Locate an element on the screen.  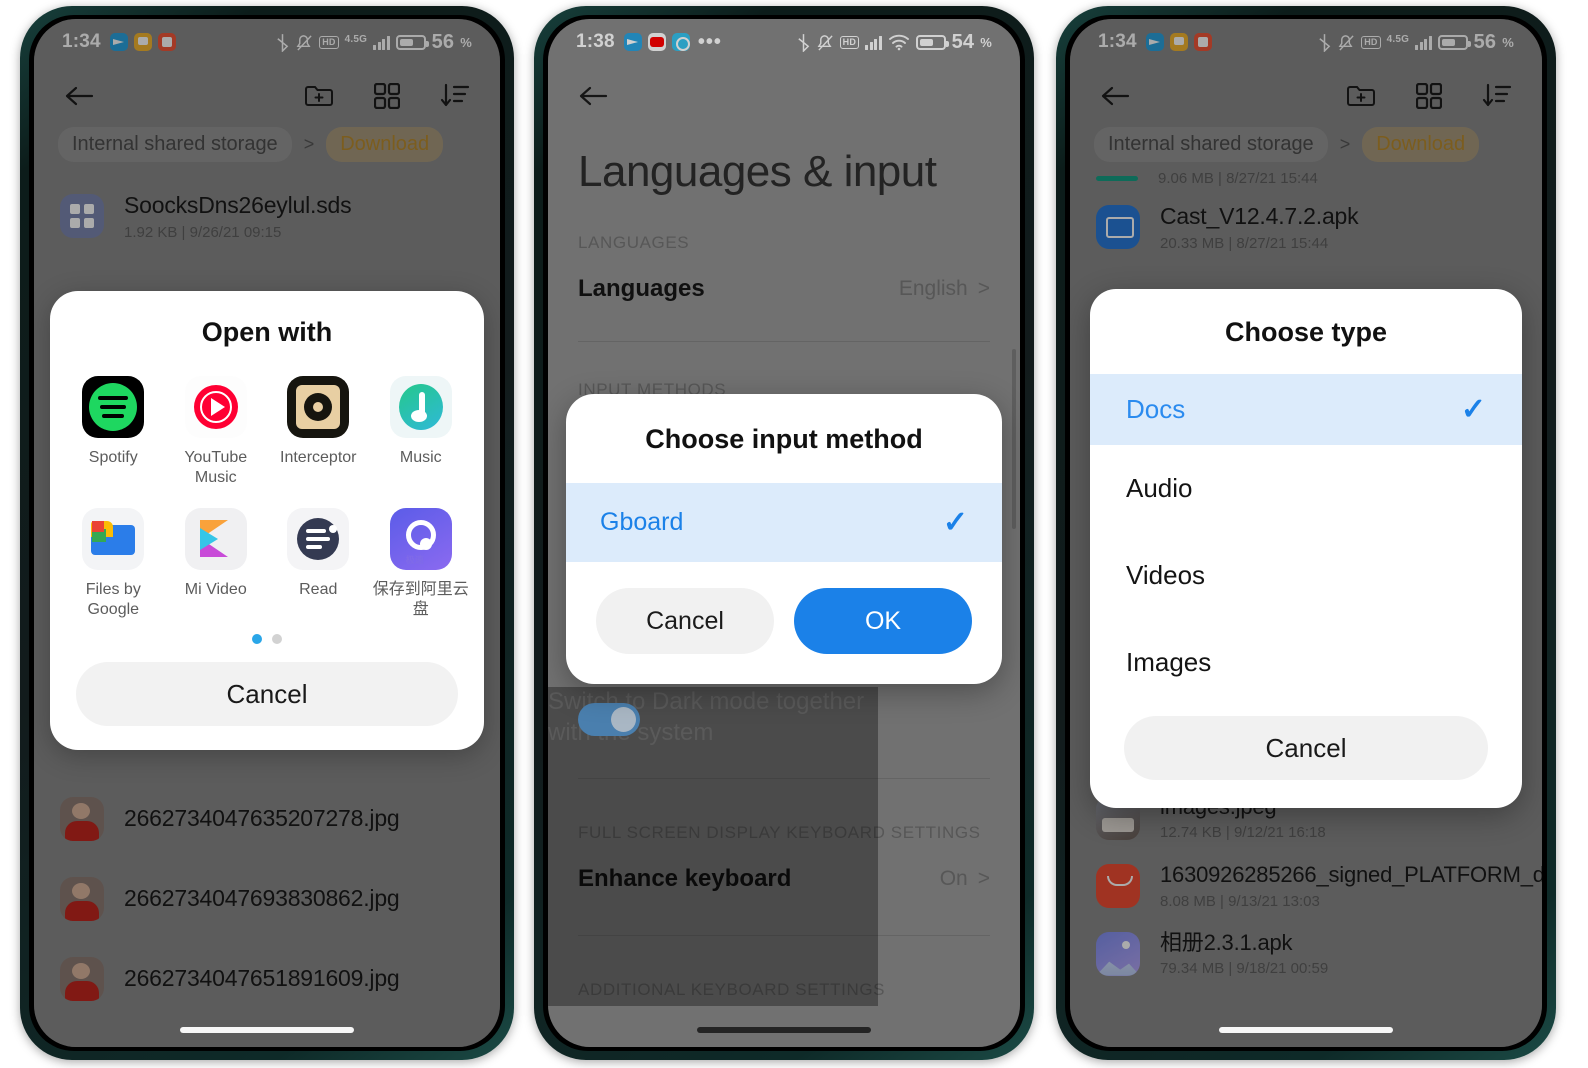
app-choice-files-by-google: Files by Google is located at coordinates (113, 561).